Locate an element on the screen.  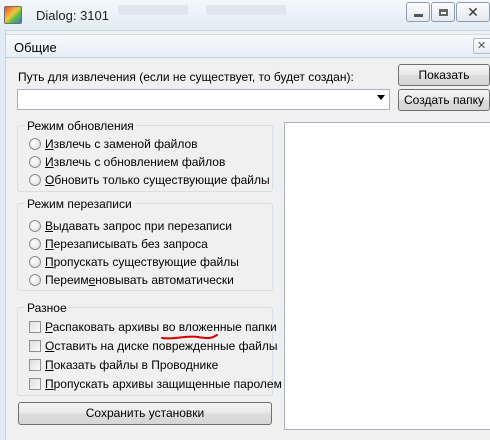
tab-close-button: ✕ is located at coordinates (481, 46).